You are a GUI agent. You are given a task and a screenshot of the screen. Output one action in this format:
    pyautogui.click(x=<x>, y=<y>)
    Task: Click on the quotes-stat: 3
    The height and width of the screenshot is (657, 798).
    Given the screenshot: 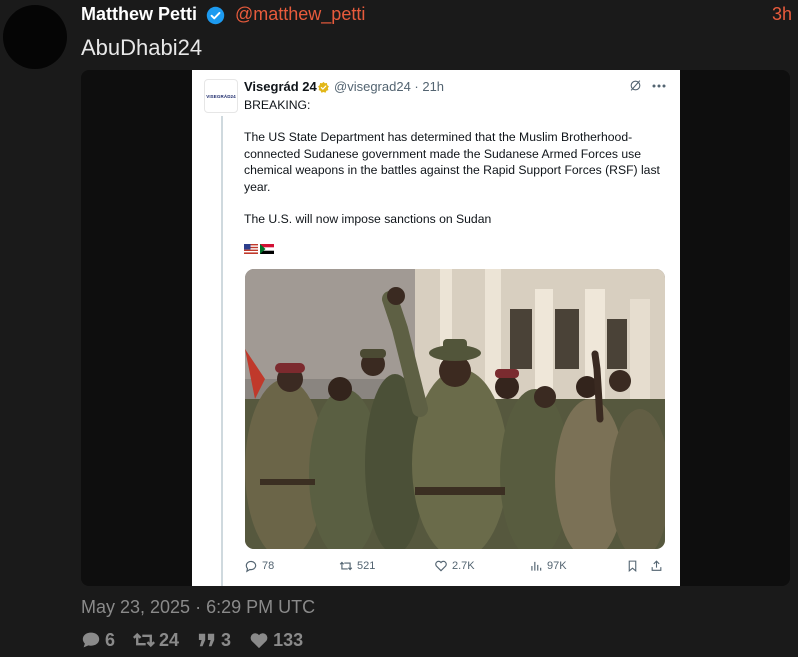 What is the action you would take?
    pyautogui.click(x=214, y=640)
    